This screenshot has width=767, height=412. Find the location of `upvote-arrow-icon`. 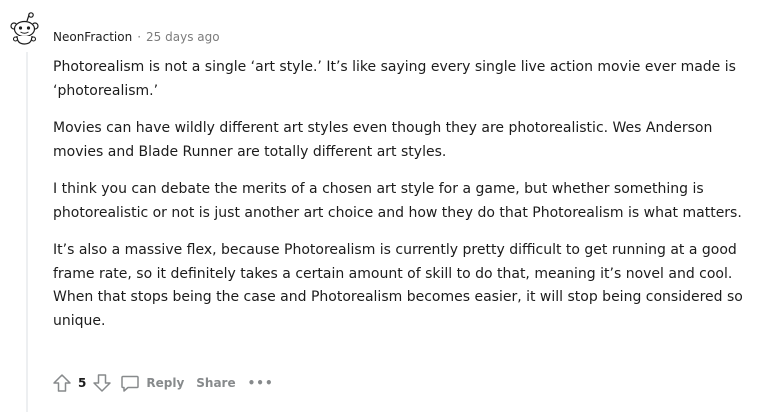

upvote-arrow-icon is located at coordinates (62, 383).